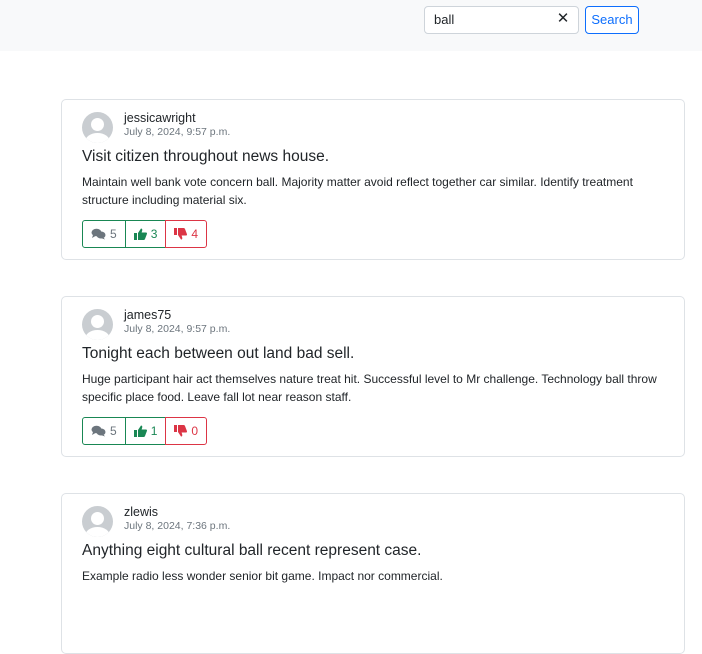 The width and height of the screenshot is (702, 654). What do you see at coordinates (195, 234) in the screenshot?
I see `dislikes-count: 4` at bounding box center [195, 234].